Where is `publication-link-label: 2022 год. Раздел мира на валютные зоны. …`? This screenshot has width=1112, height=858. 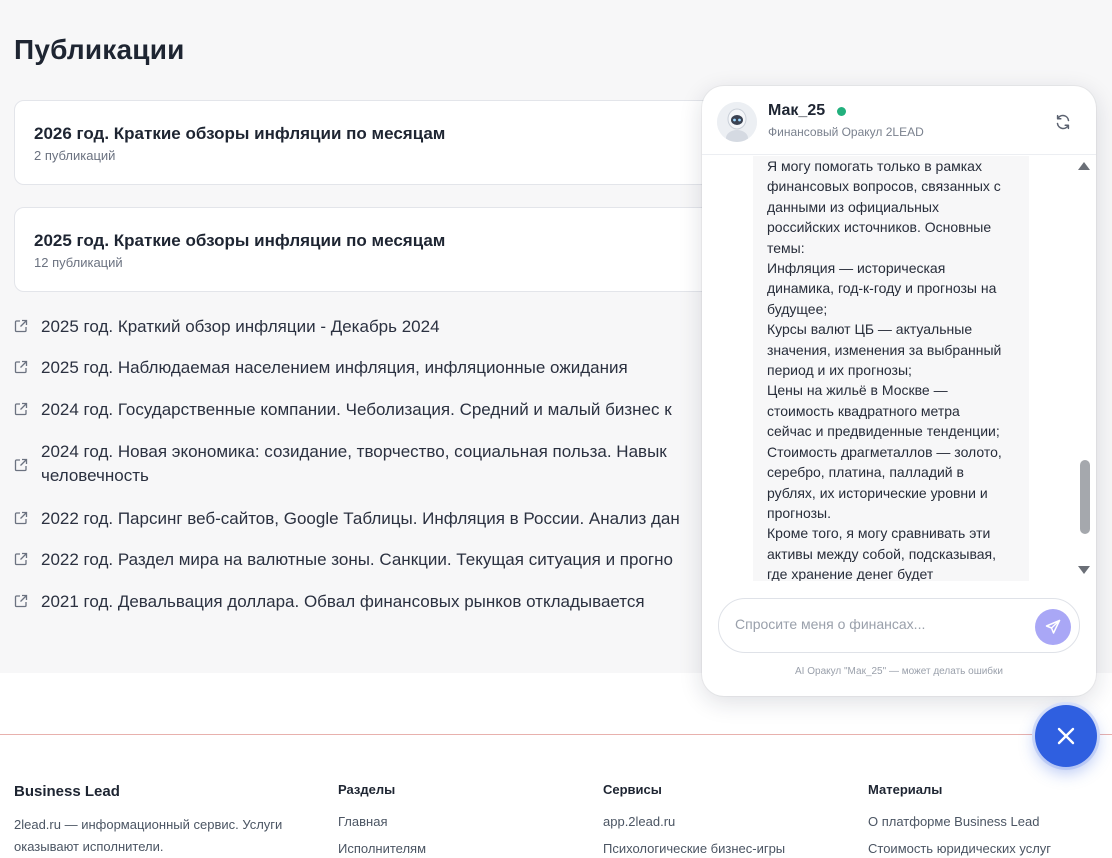
publication-link-label: 2022 год. Раздел мира на валютные зоны. … is located at coordinates (357, 559).